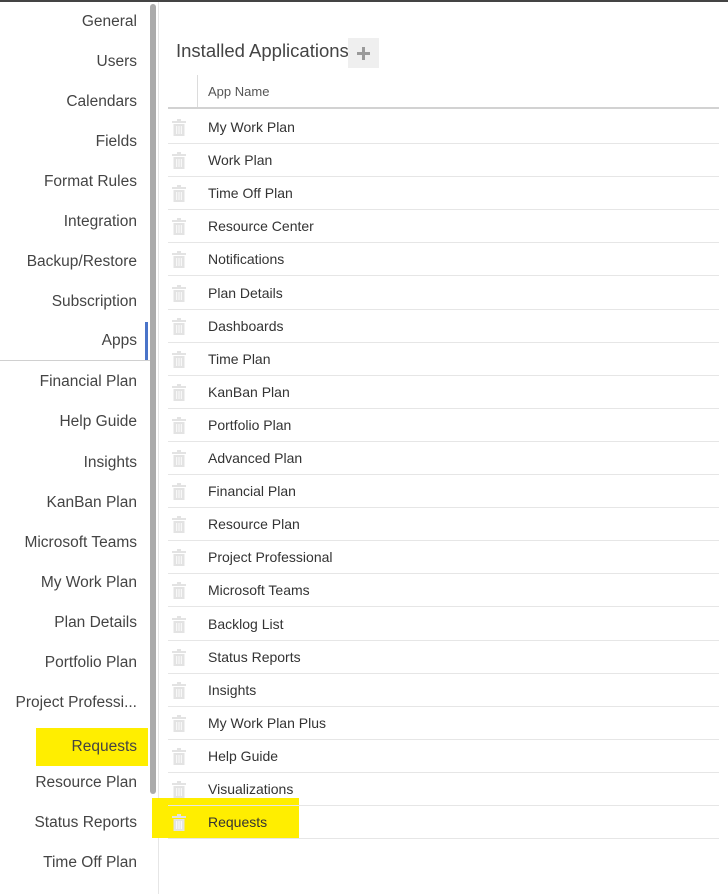 The width and height of the screenshot is (728, 894). Describe the element at coordinates (270, 557) in the screenshot. I see `app-name-cell: Project Professional` at that location.